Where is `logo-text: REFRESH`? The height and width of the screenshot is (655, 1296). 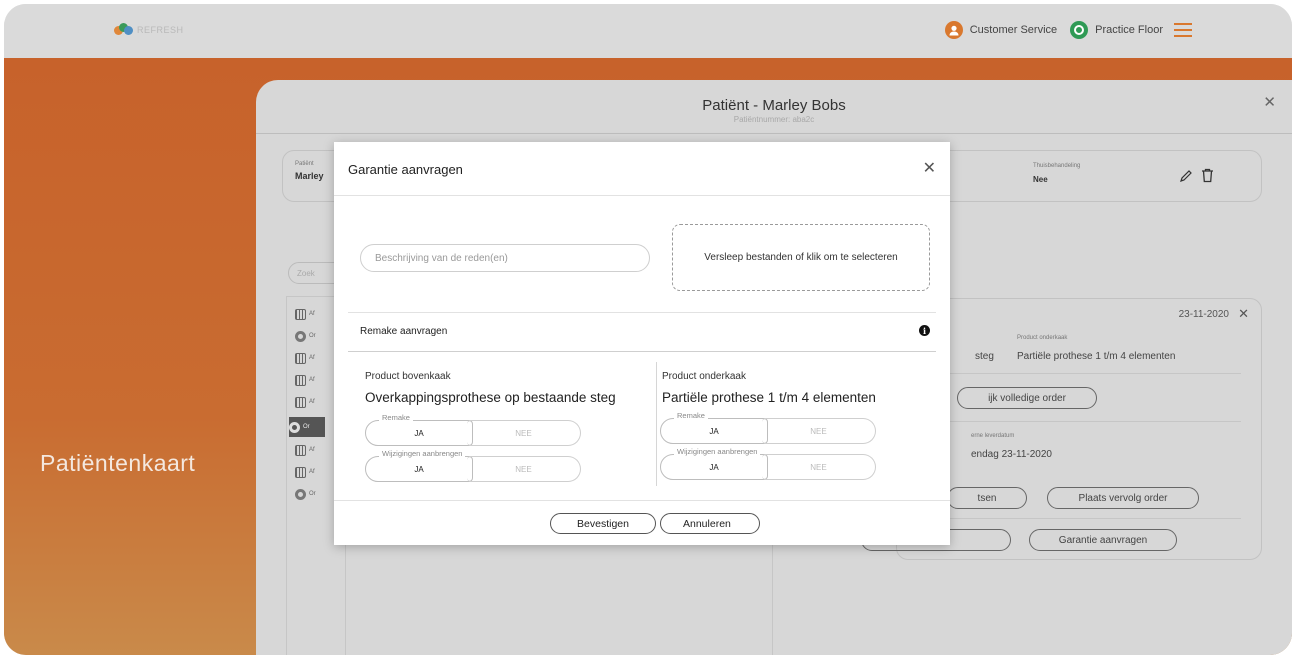 logo-text: REFRESH is located at coordinates (160, 30).